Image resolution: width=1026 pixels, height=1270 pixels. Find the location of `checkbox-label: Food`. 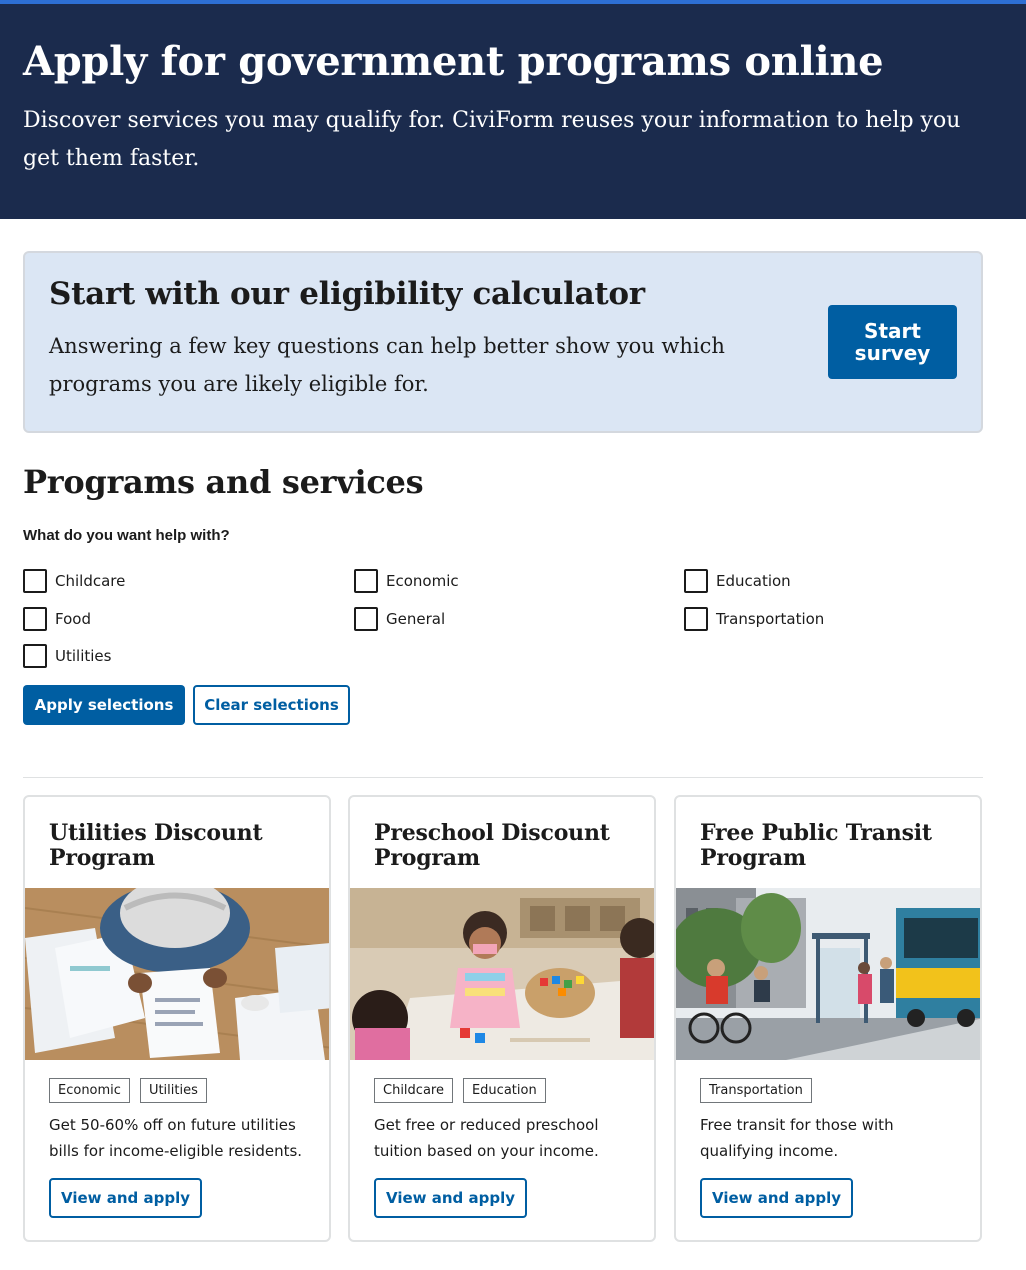

checkbox-label: Food is located at coordinates (73, 619).